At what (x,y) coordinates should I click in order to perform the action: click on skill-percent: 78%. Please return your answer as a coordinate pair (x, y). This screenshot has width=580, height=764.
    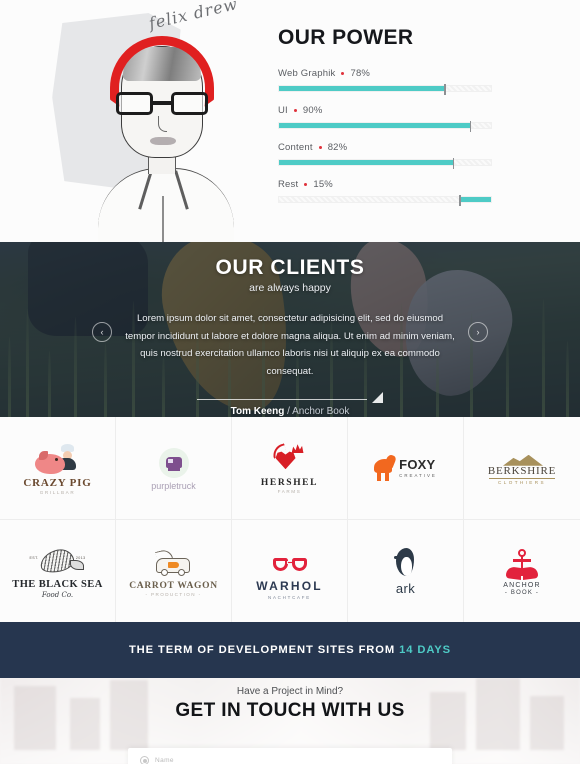
    Looking at the image, I should click on (360, 73).